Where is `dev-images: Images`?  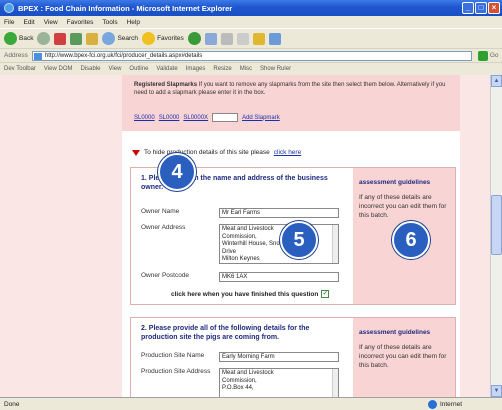 dev-images: Images is located at coordinates (196, 69).